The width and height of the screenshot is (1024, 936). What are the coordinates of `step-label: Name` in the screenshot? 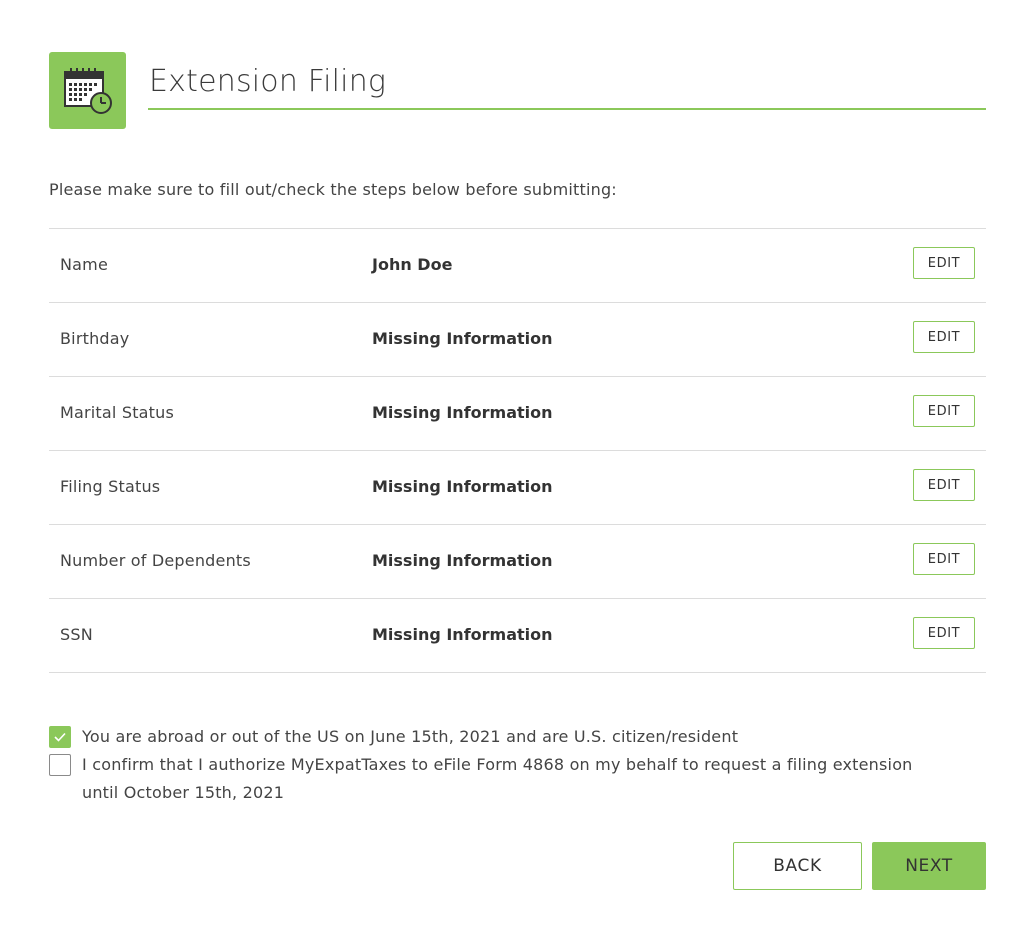 It's located at (84, 264).